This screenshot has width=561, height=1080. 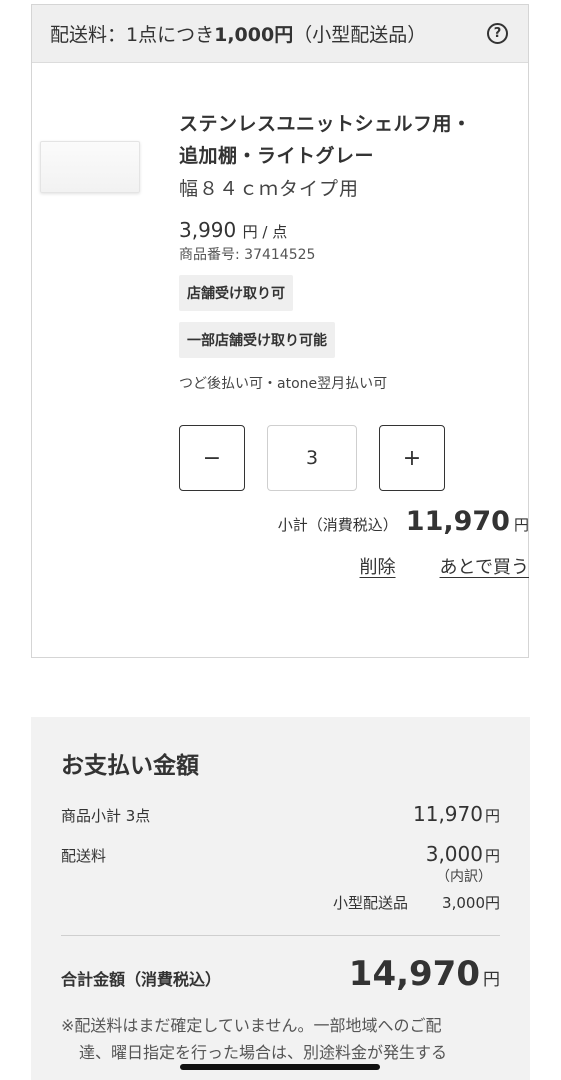 I want to click on item-actions: 削除 あとで買う, so click(x=444, y=566).